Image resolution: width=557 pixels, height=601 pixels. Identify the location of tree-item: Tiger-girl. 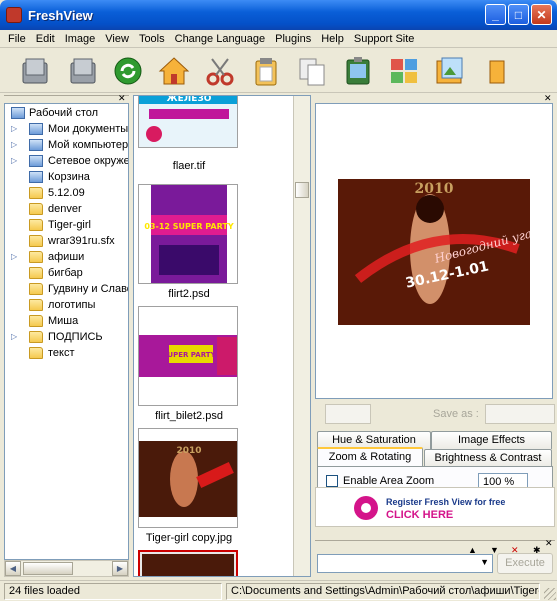
(66, 225).